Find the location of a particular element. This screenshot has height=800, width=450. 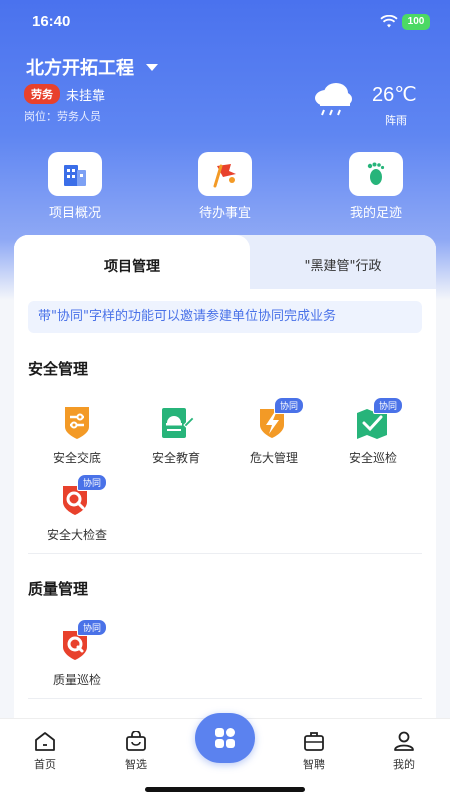

nav-smart-select: 智选 is located at coordinates (136, 751).